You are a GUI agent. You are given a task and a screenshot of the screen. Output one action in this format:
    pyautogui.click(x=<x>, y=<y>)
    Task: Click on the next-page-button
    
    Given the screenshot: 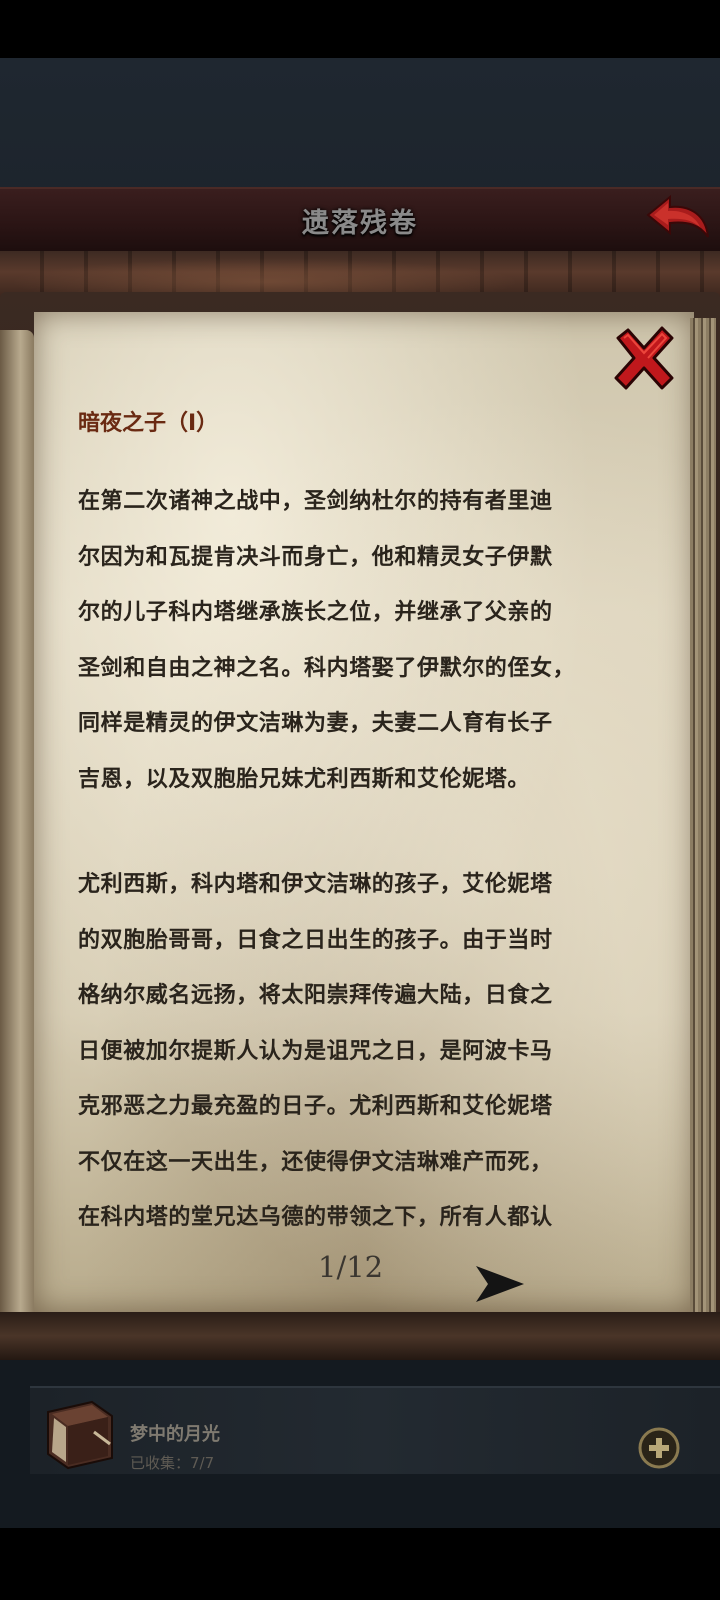 What is the action you would take?
    pyautogui.click(x=500, y=1284)
    